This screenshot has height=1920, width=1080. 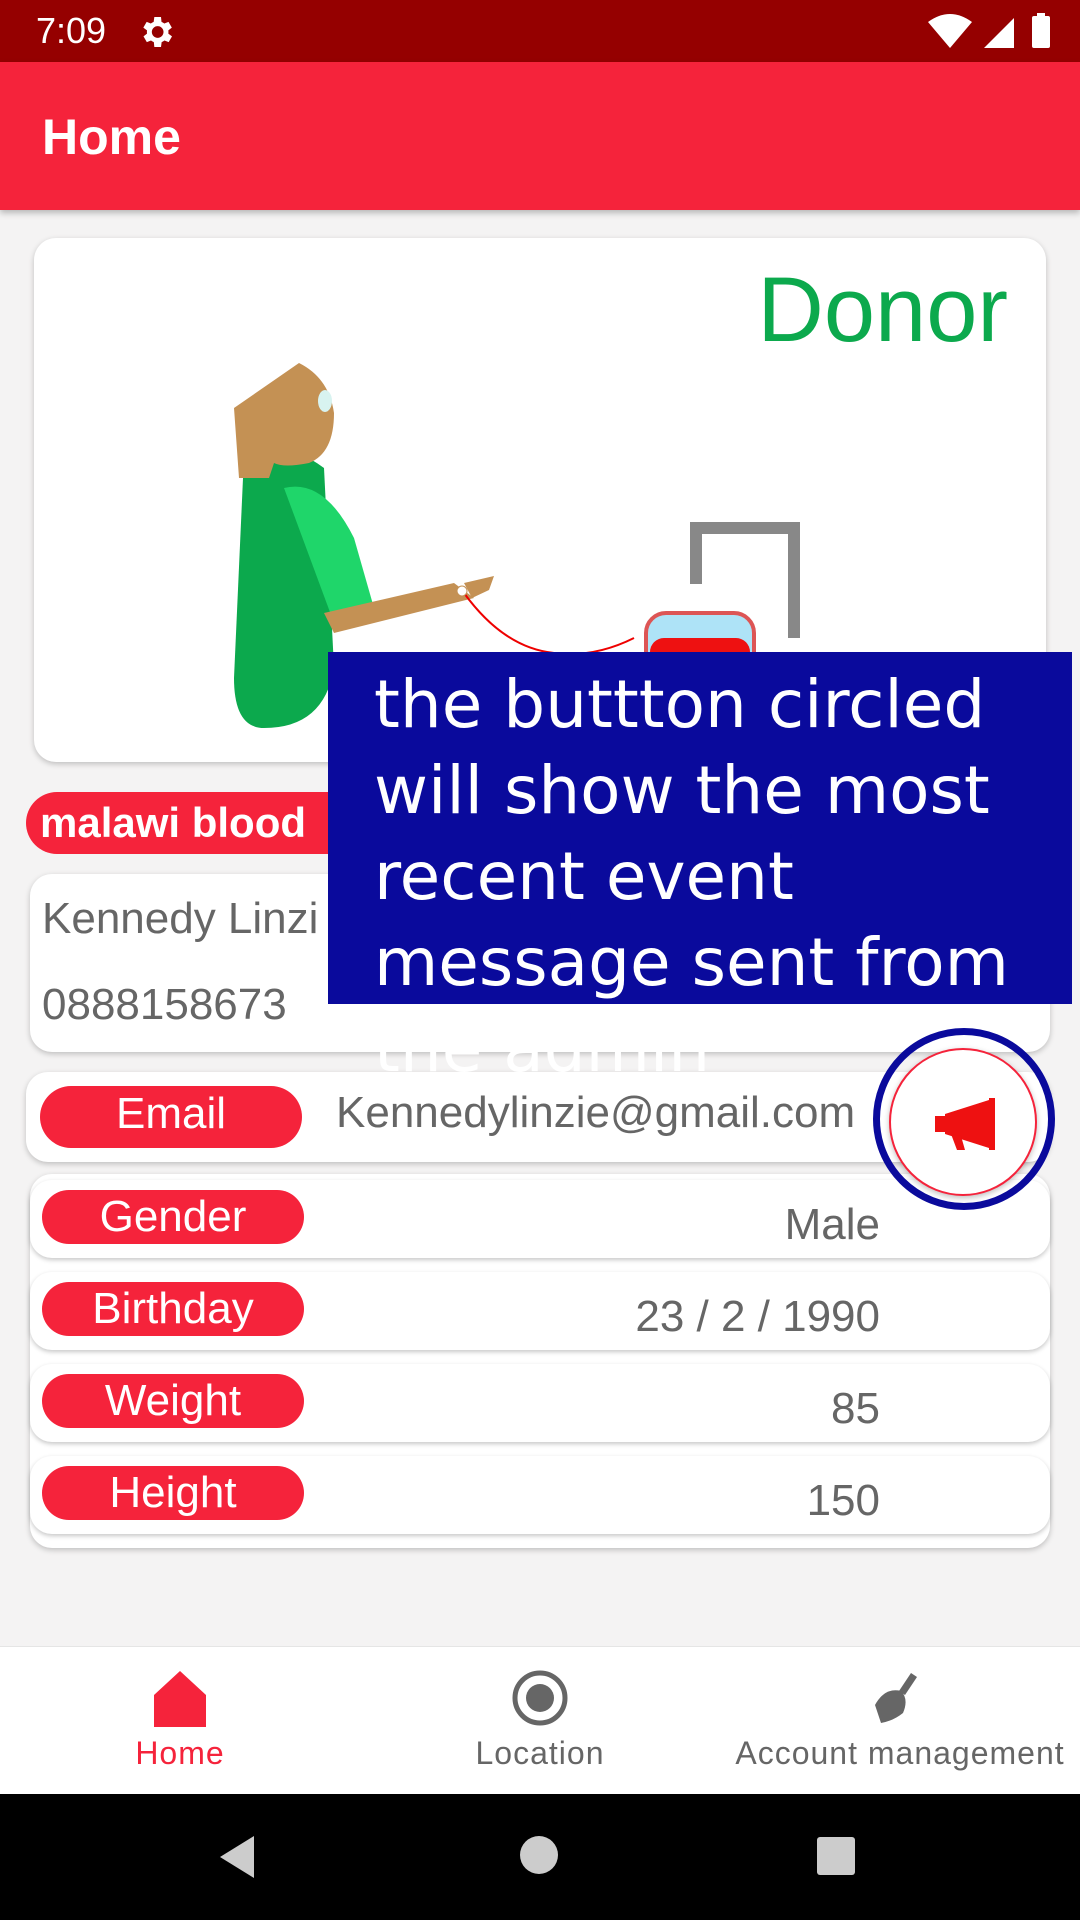 What do you see at coordinates (836, 1856) in the screenshot?
I see `recents-icon` at bounding box center [836, 1856].